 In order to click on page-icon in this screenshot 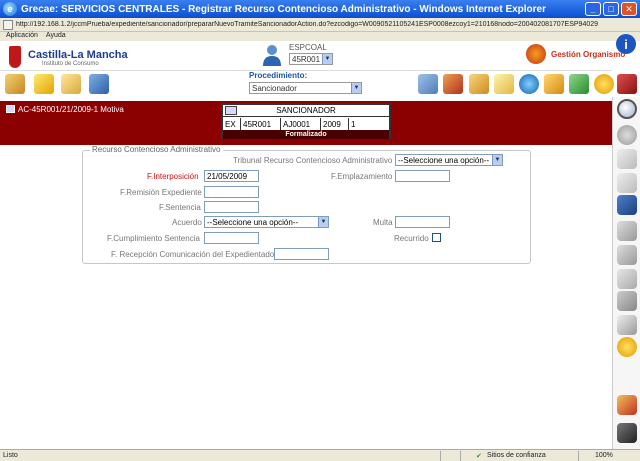, I will do `click(8, 24)`.